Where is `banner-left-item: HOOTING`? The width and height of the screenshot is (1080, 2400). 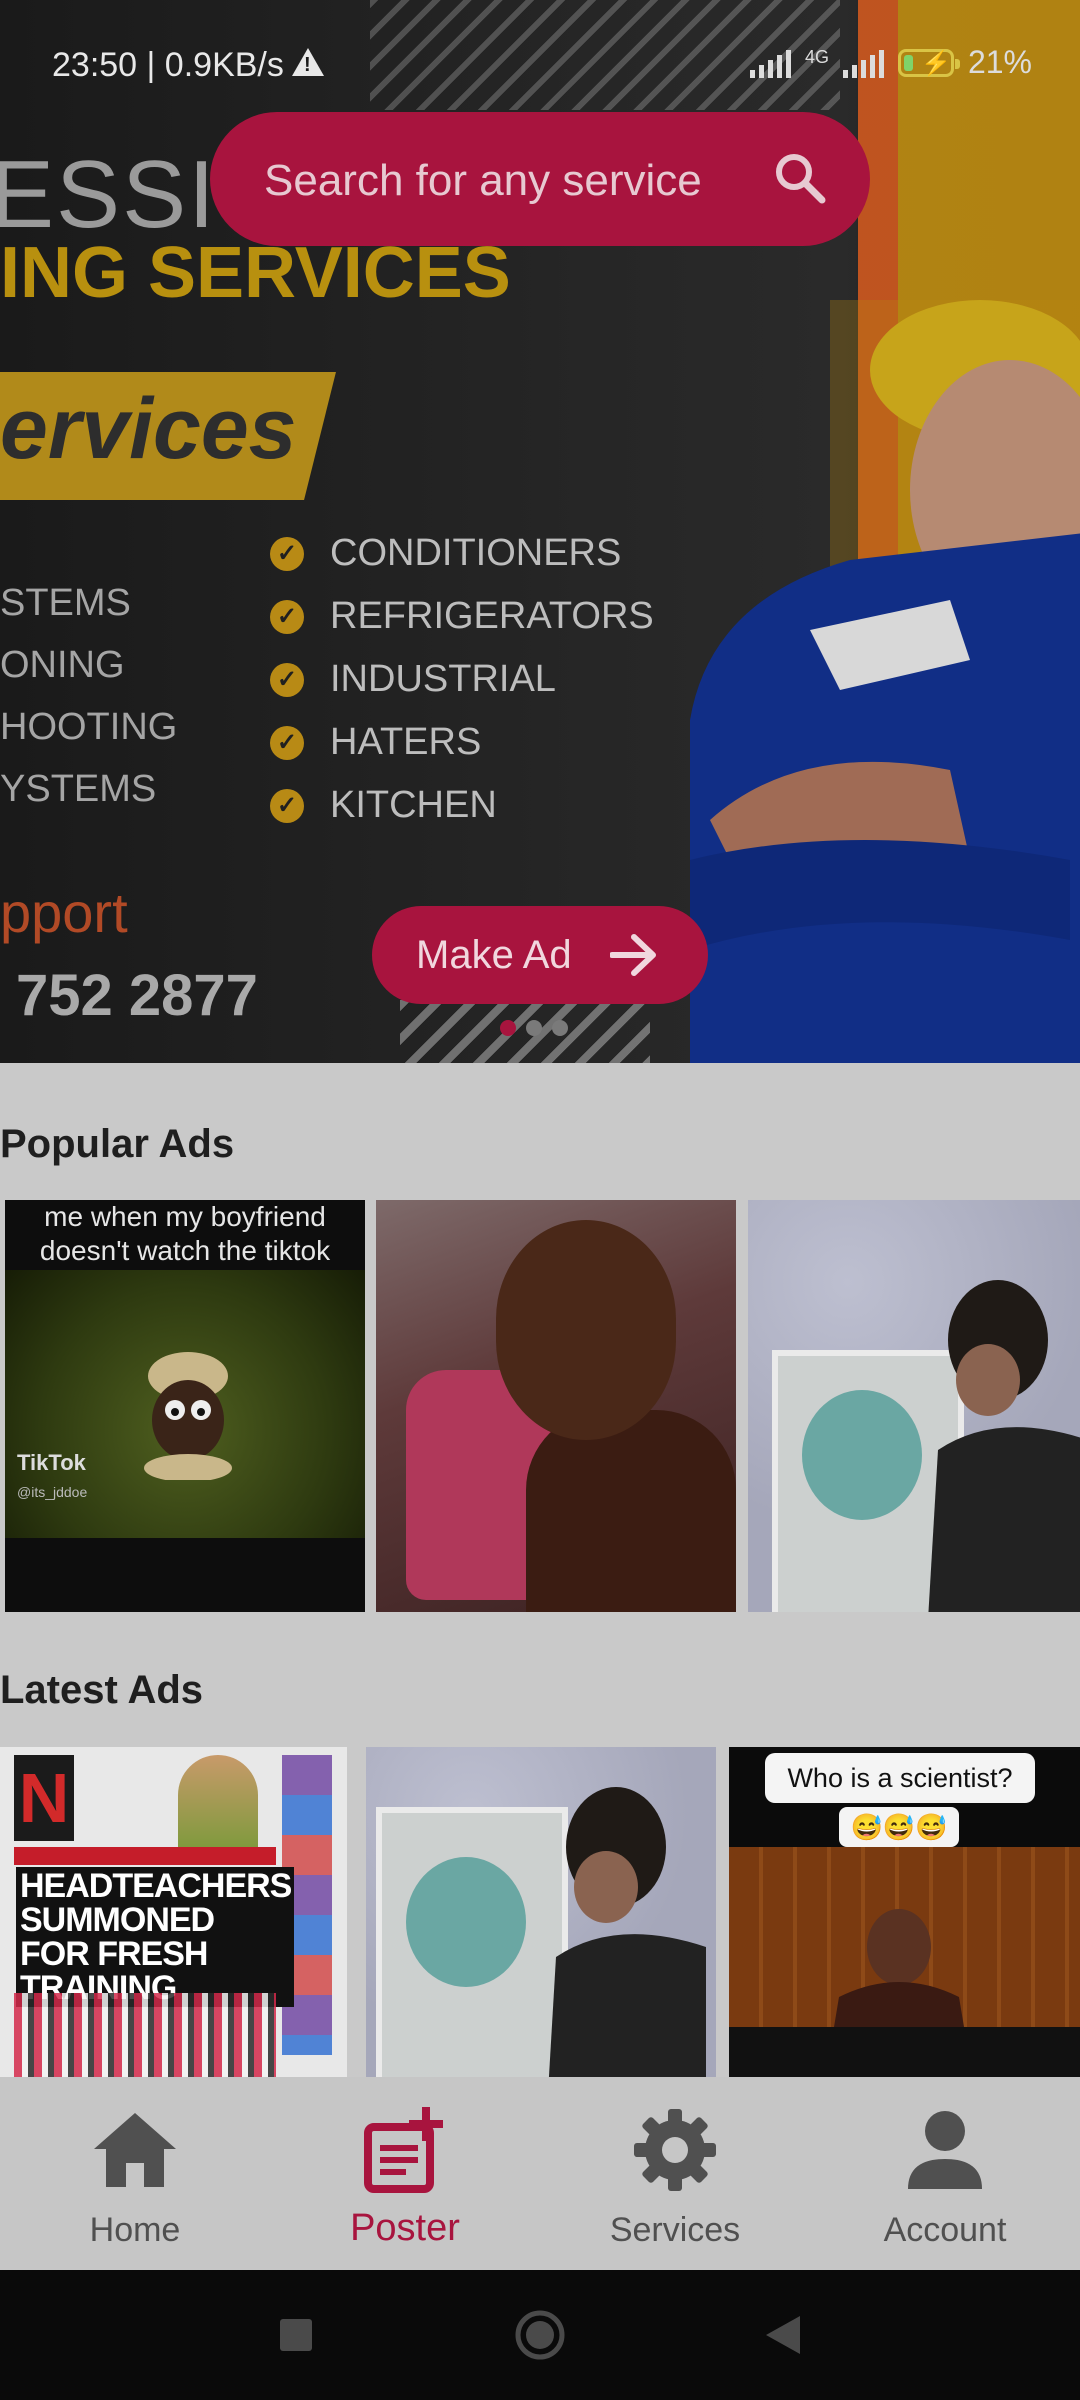
banner-left-item: HOOTING is located at coordinates (89, 727).